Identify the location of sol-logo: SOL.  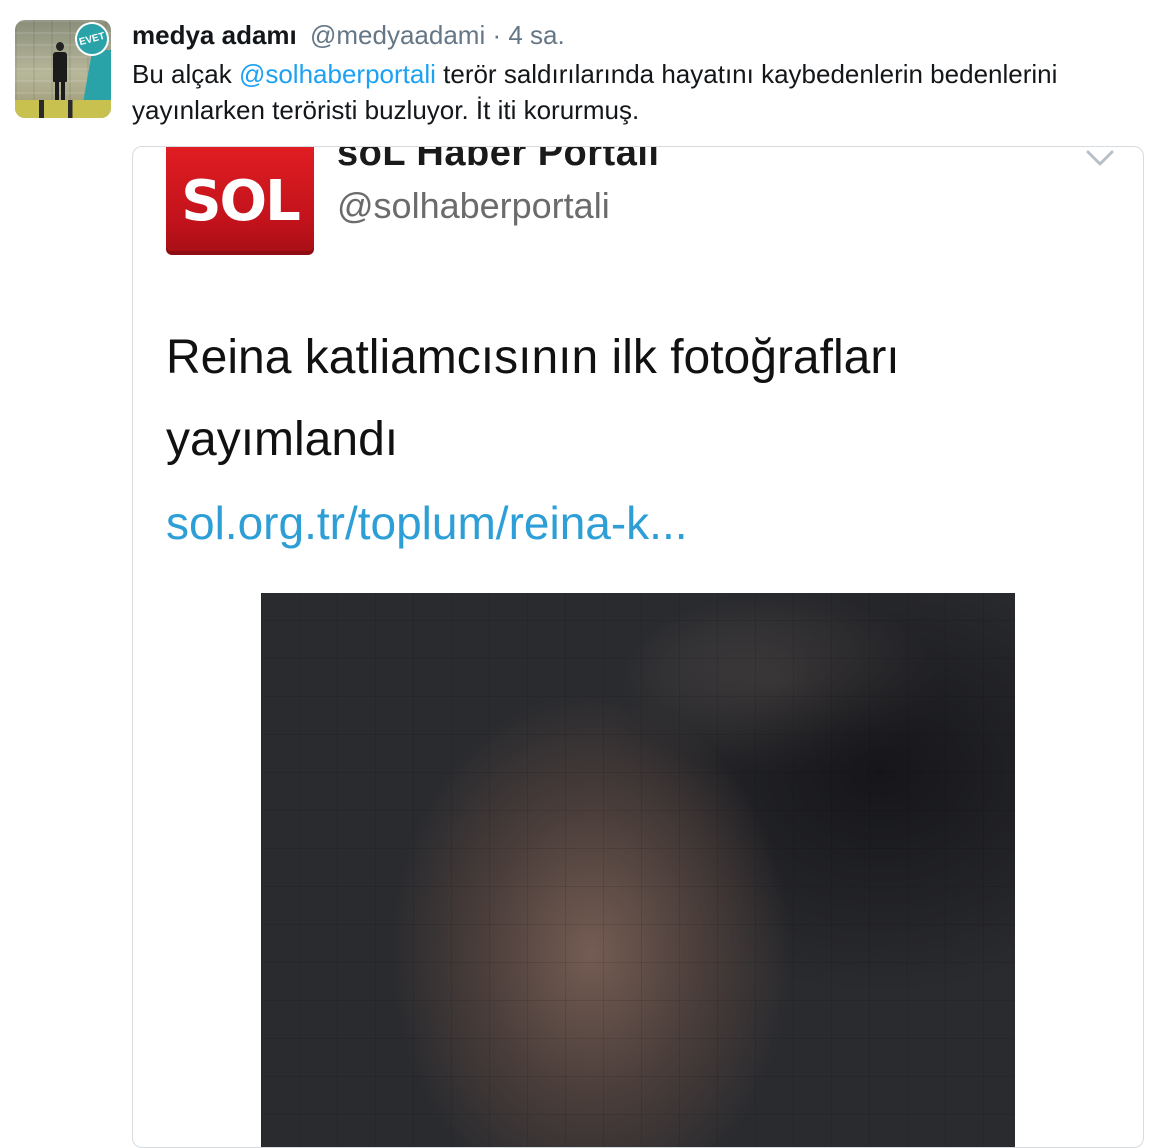
(240, 201).